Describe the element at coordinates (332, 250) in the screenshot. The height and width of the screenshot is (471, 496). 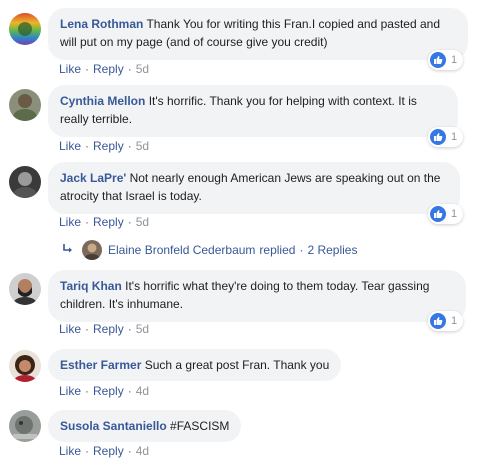
I see `reply-count: 2 Replies` at that location.